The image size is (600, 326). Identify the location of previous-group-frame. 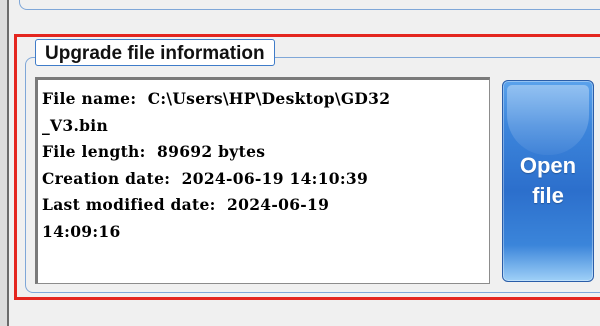
(309, 5).